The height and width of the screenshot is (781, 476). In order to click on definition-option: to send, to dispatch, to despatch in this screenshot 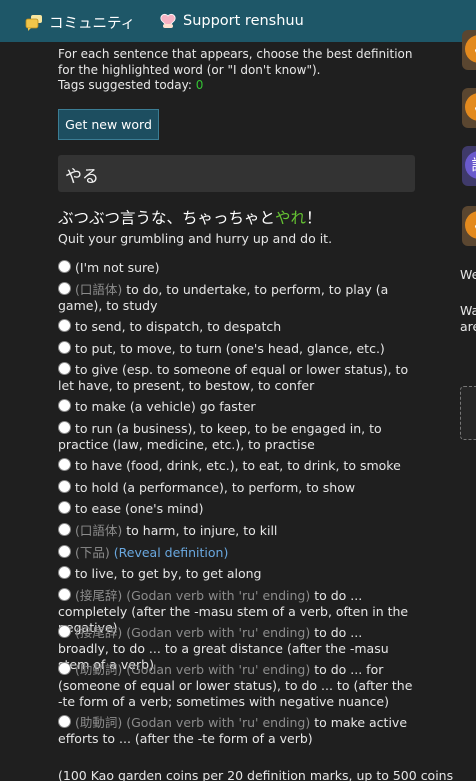, I will do `click(236, 327)`.